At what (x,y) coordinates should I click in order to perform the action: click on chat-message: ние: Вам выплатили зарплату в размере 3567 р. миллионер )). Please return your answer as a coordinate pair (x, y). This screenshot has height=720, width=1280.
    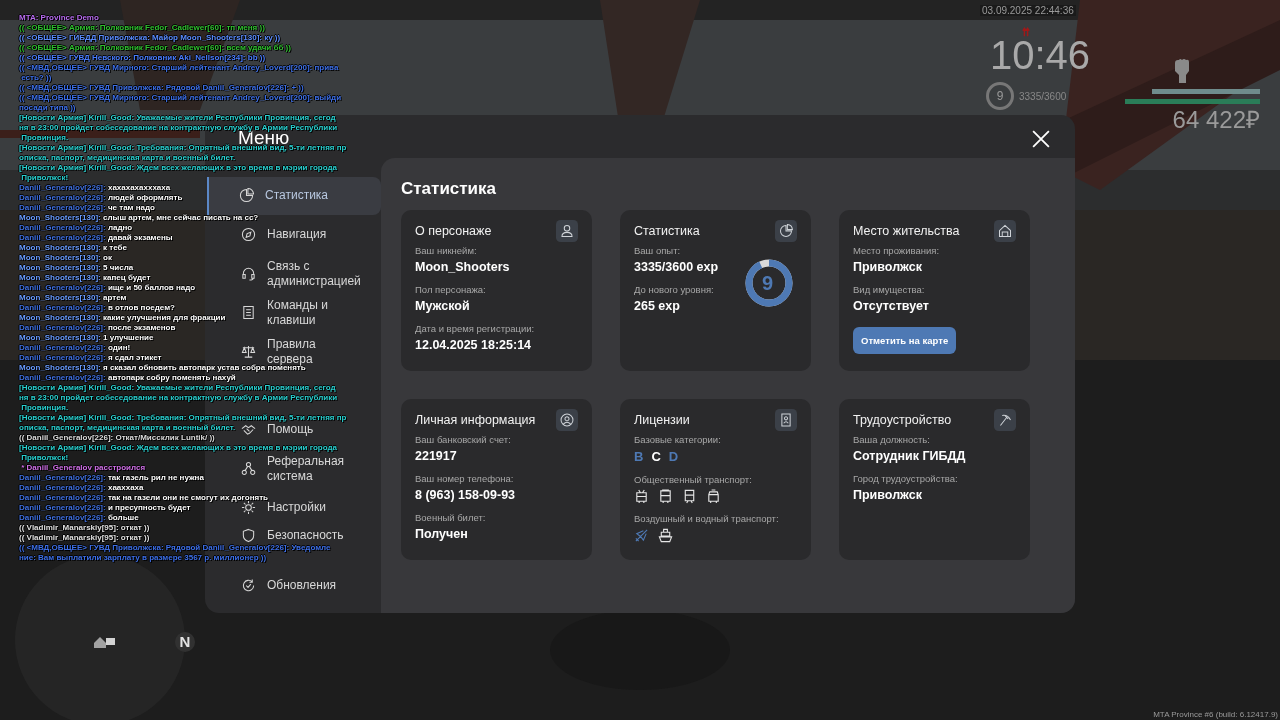
    Looking at the image, I should click on (143, 558).